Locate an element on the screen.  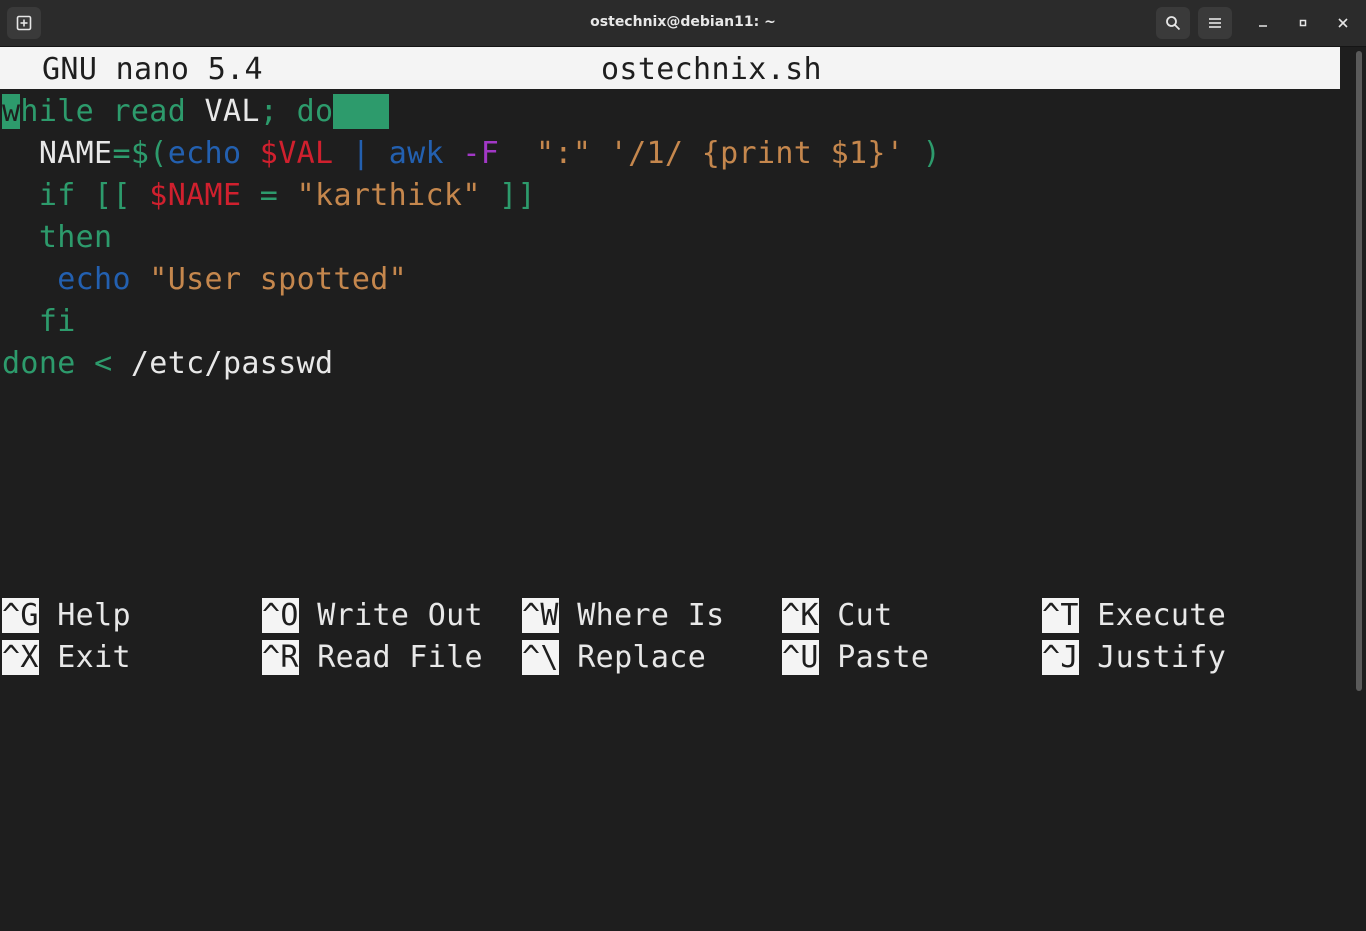
code-keyword: done is located at coordinates (39, 363).